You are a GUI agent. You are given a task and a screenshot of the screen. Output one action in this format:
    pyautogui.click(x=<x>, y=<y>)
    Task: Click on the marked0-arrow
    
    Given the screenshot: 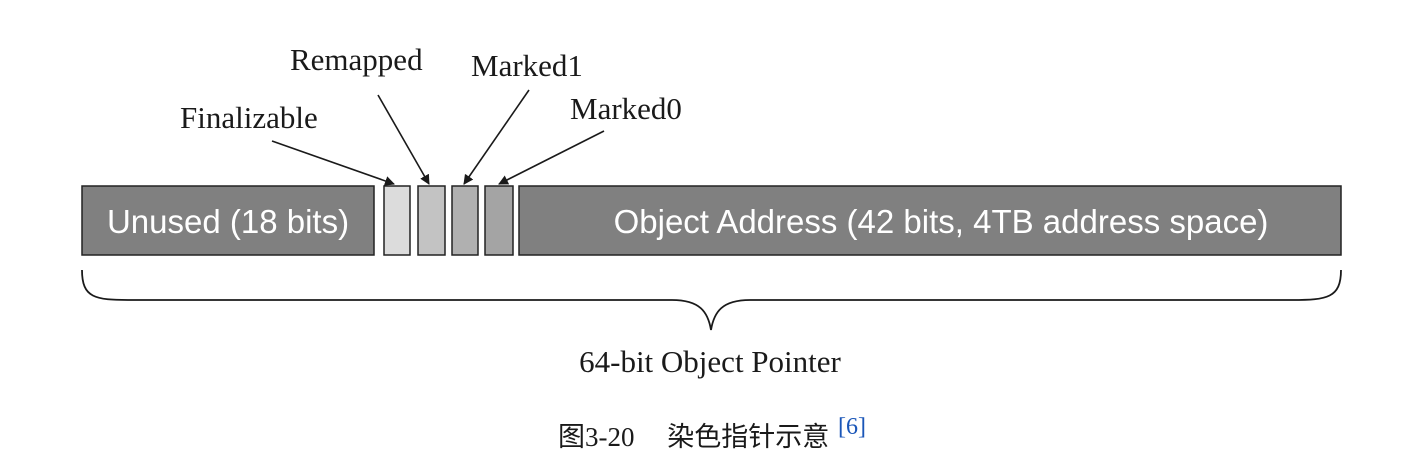 What is the action you would take?
    pyautogui.click(x=551, y=157)
    